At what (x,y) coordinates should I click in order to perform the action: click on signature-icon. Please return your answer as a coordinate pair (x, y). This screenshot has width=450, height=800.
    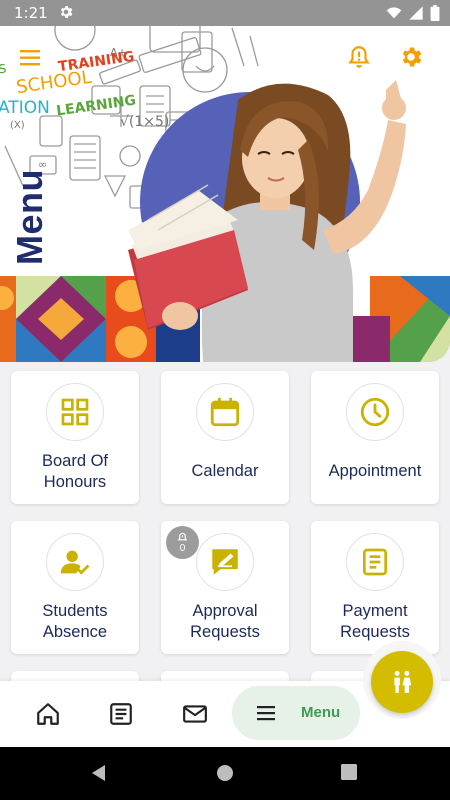
    Looking at the image, I should click on (225, 562).